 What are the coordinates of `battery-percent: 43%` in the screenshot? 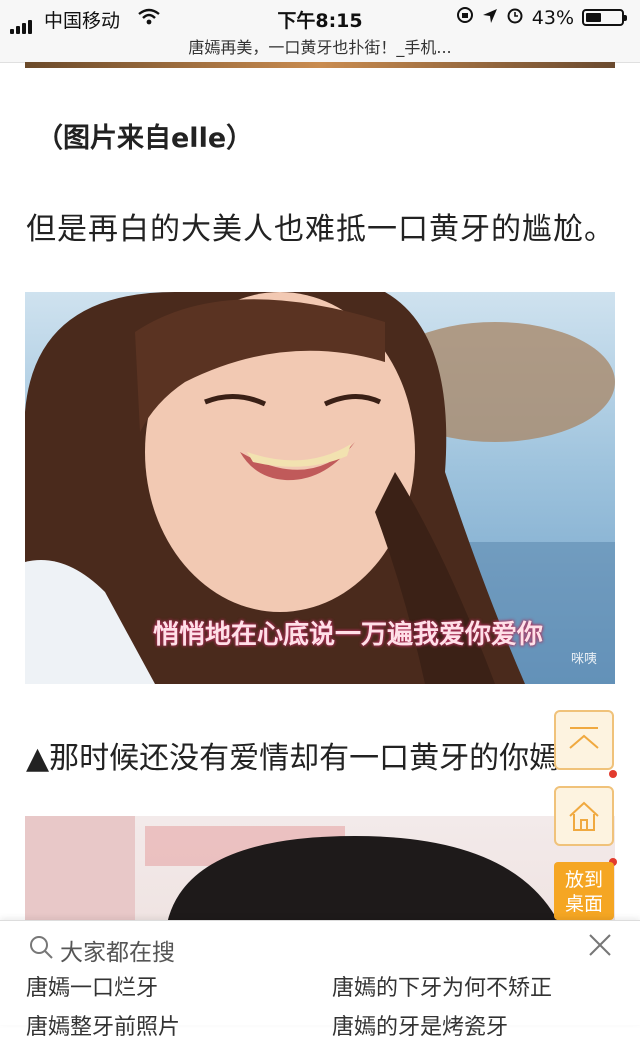 It's located at (552, 17).